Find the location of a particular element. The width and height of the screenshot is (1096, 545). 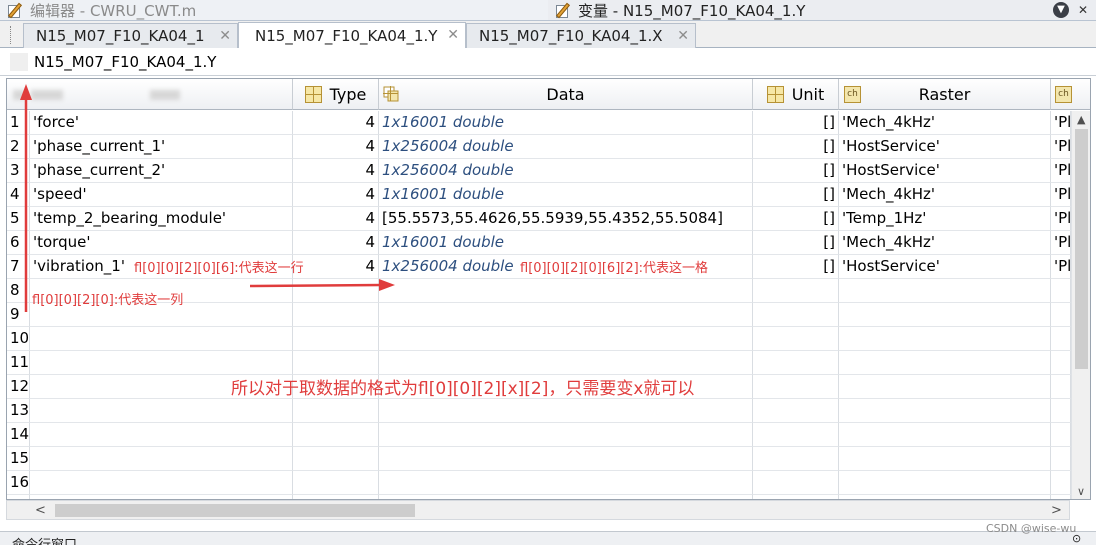

column-header-field is located at coordinates (150, 94).